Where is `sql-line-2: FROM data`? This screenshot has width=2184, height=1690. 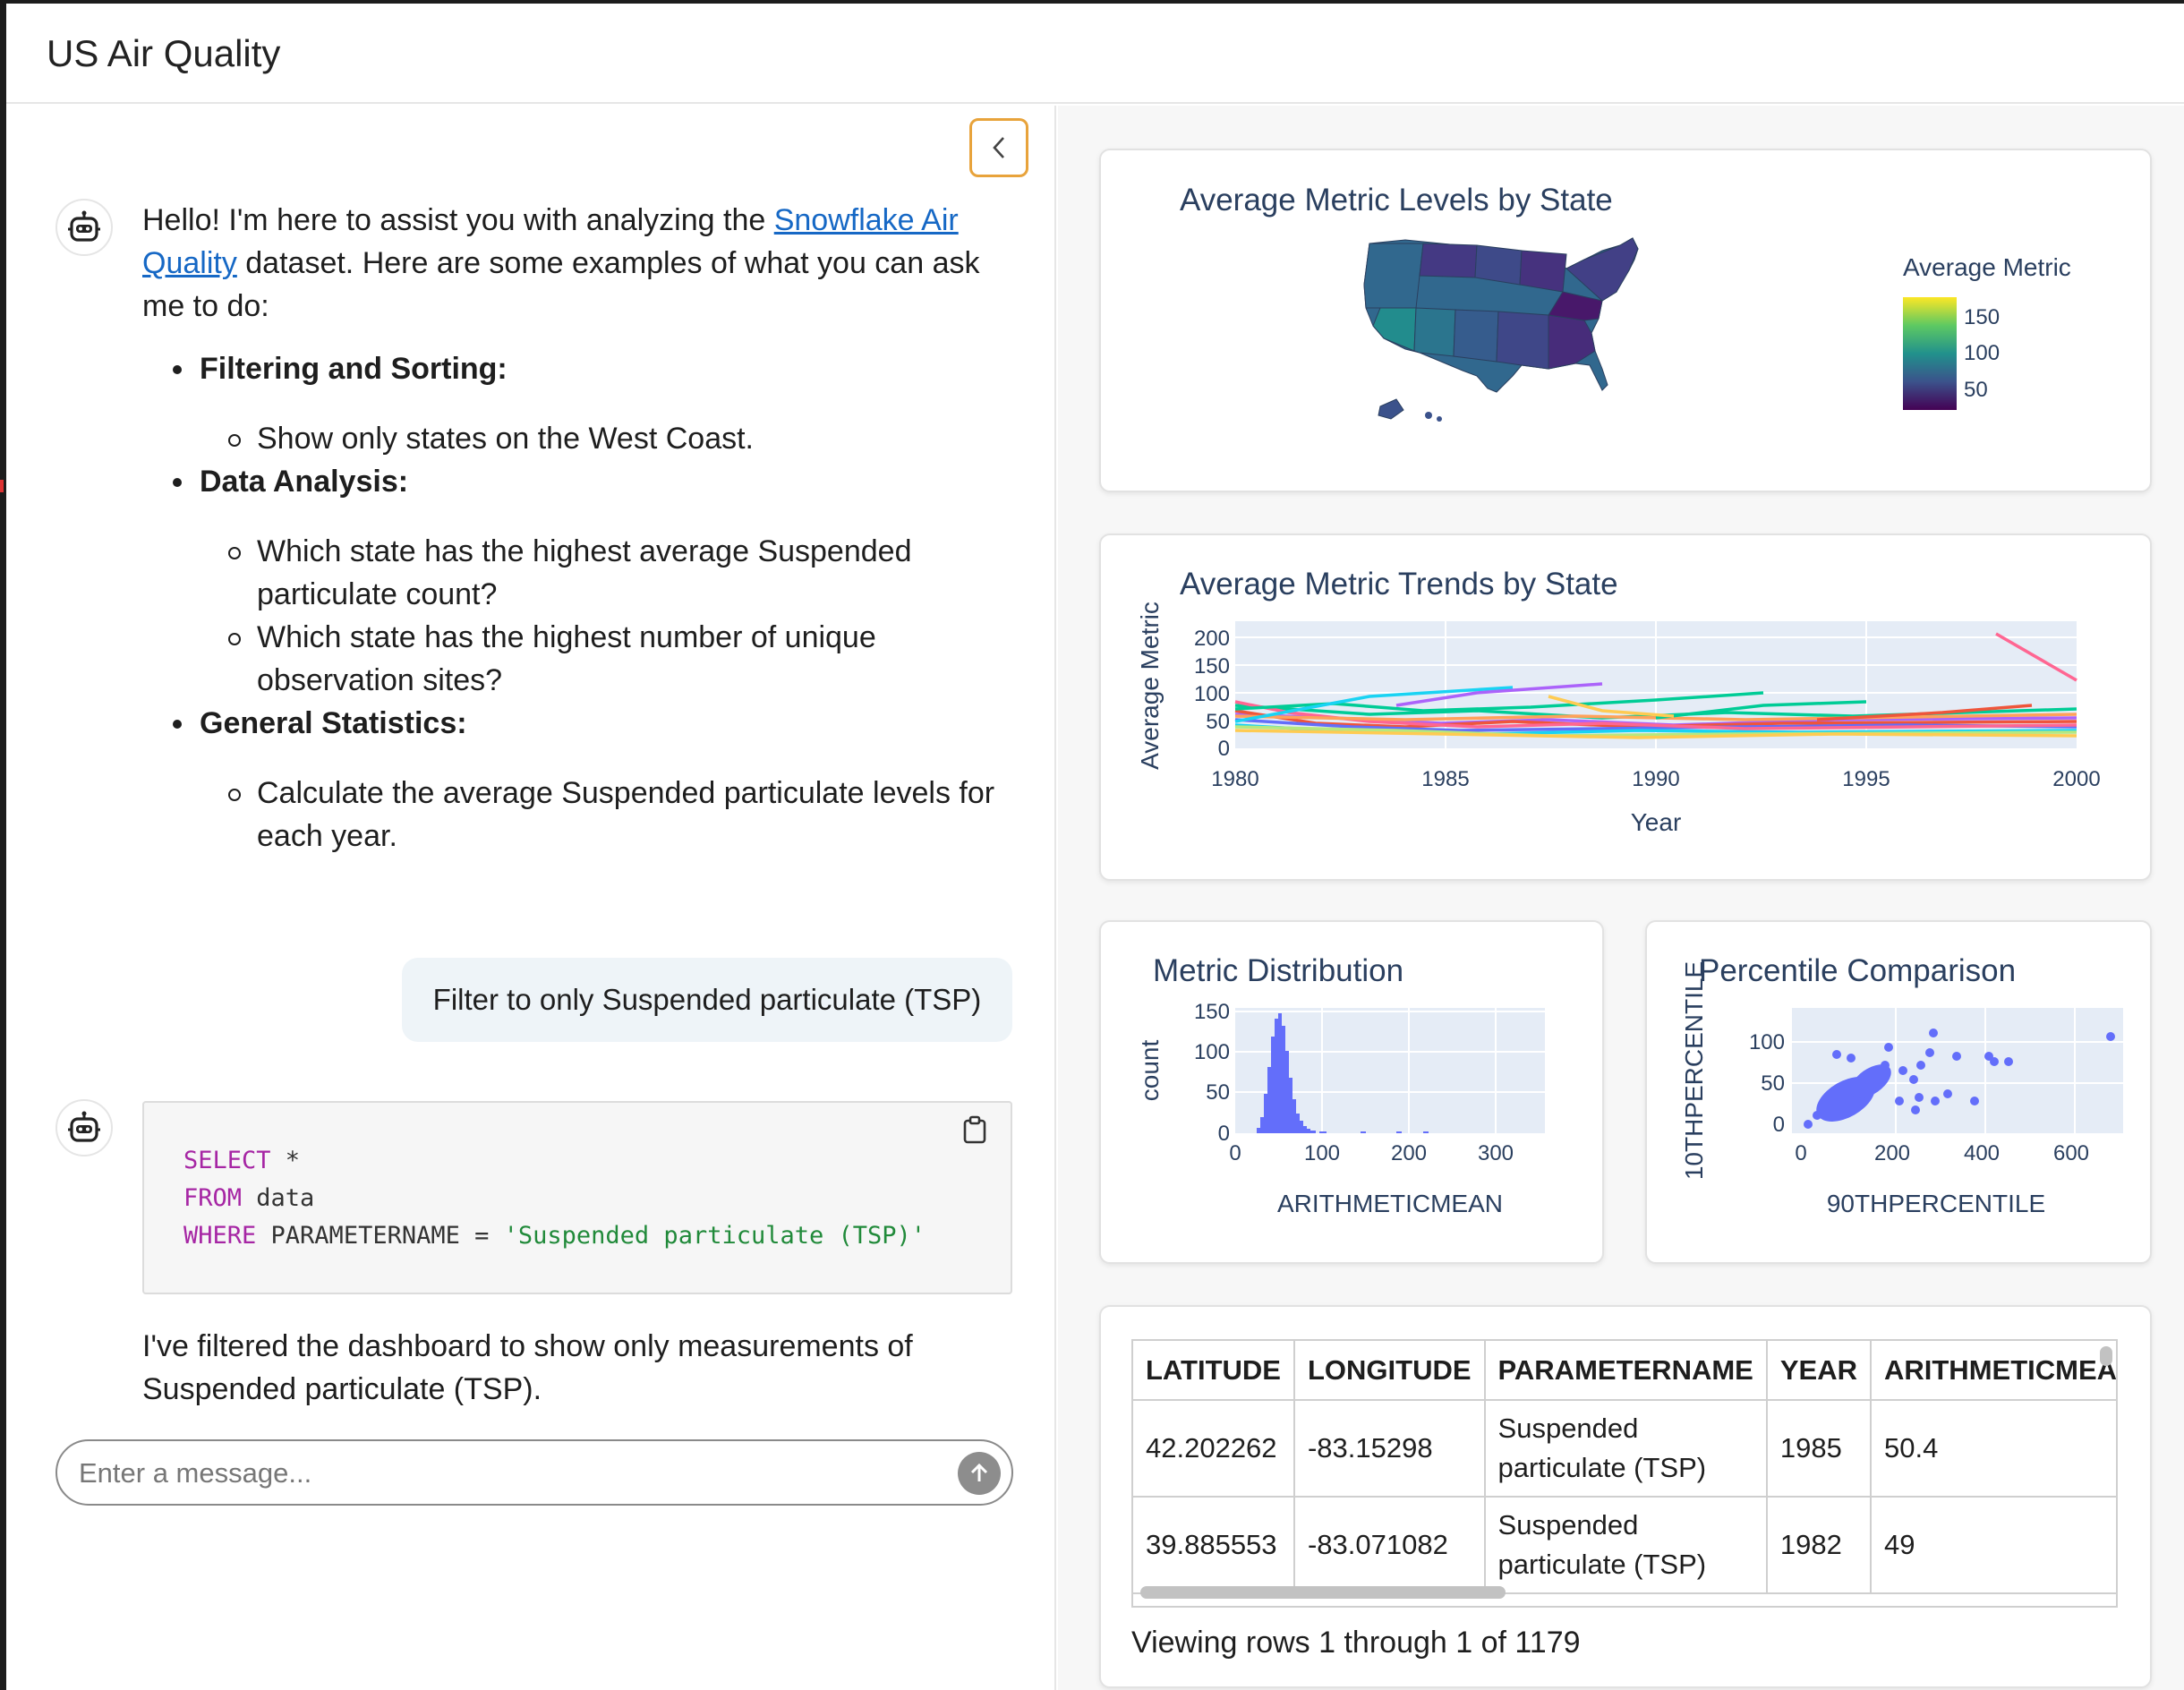
sql-line-2: FROM data is located at coordinates (597, 1198).